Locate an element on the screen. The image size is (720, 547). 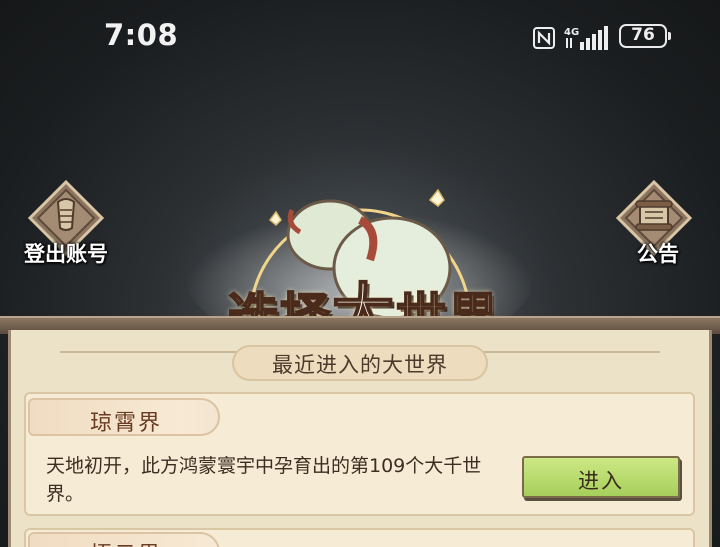
notice-label: 公告 is located at coordinates (658, 254).